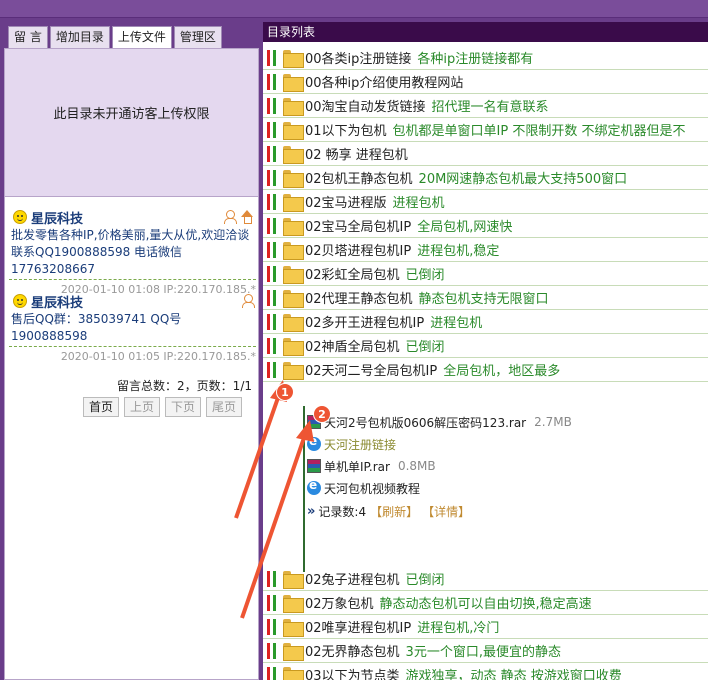 This screenshot has height=680, width=708. I want to click on upload-panel: 此目录未开通访客上传权限, so click(131, 131).